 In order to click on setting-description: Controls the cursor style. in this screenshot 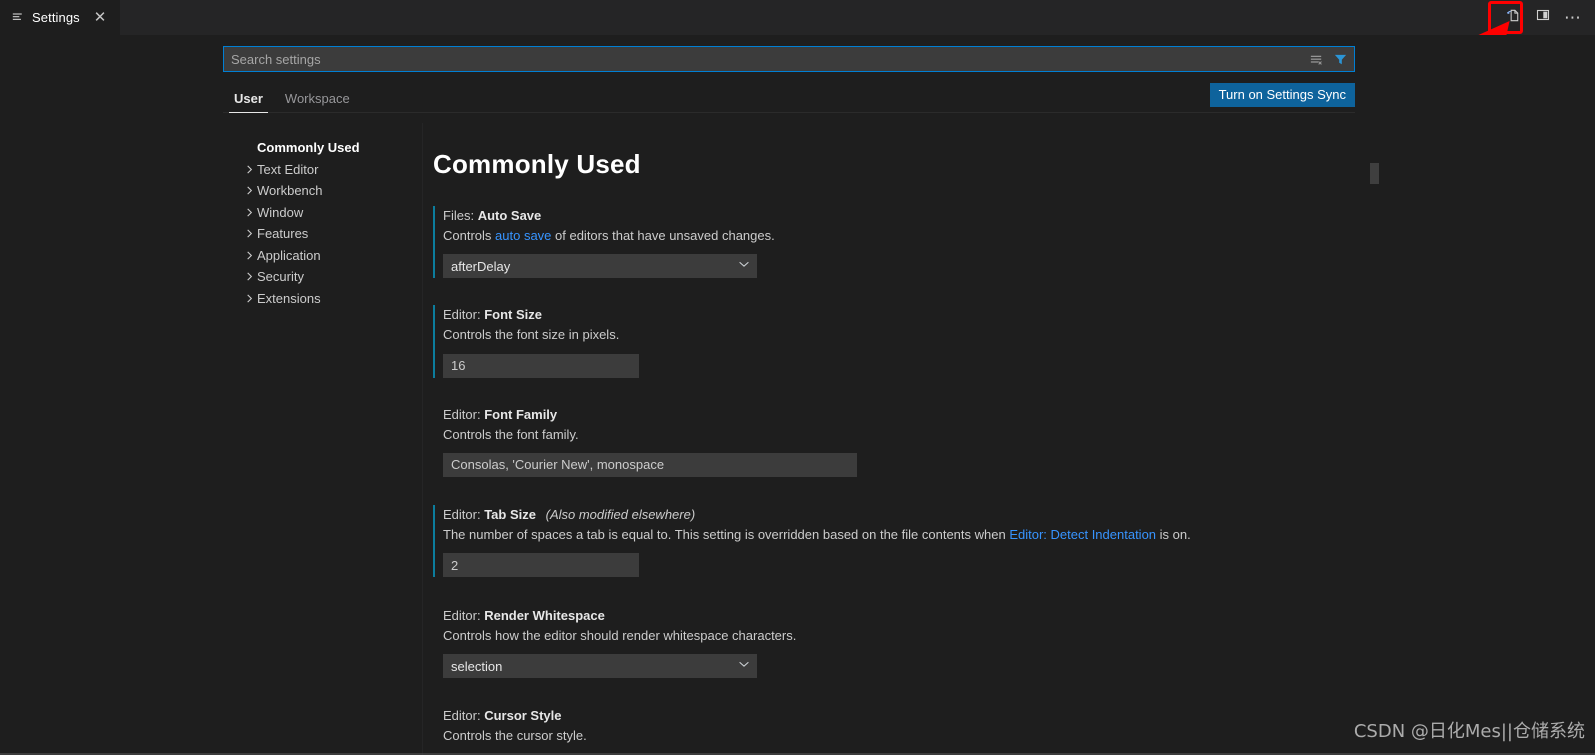, I will do `click(908, 736)`.